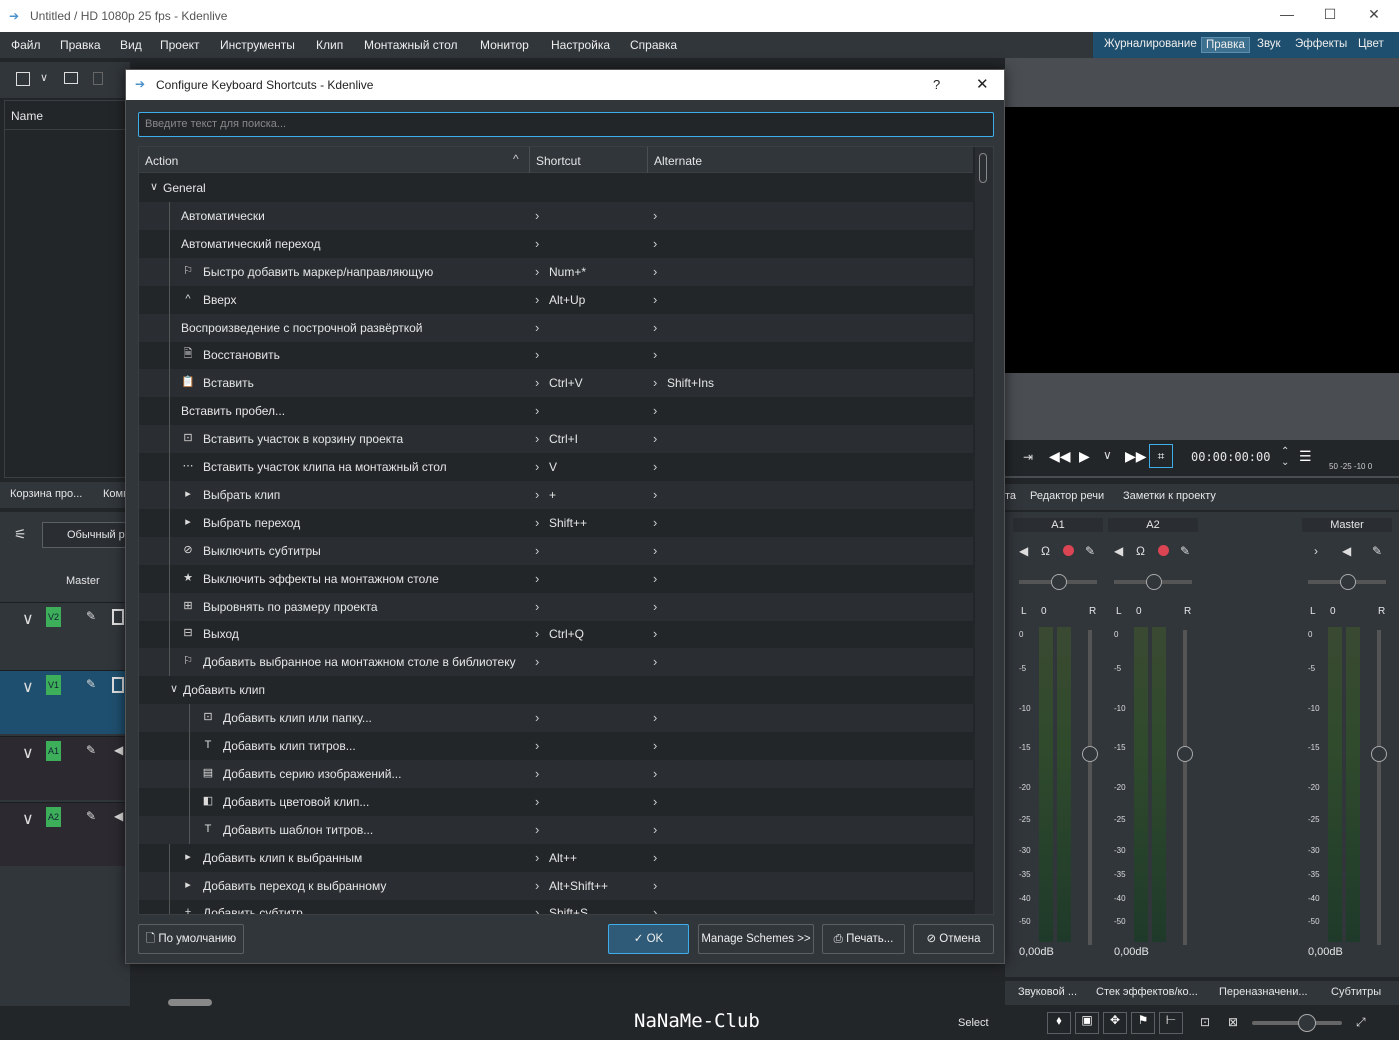 This screenshot has height=1040, width=1399. Describe the element at coordinates (556, 243) in the screenshot. I see `shortcut-row: Автоматический переход › ›` at that location.